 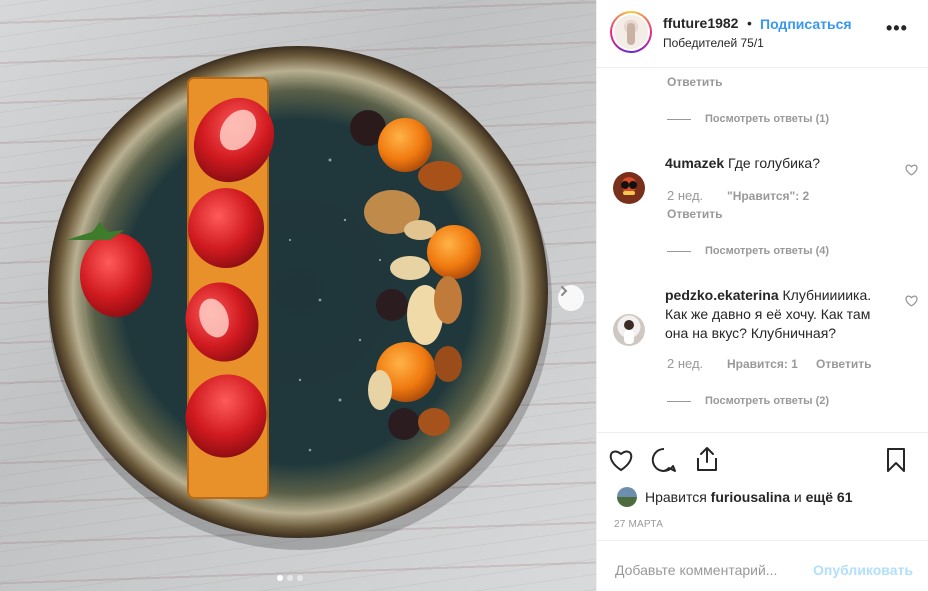 I want to click on likes-summary: Нравится furiousalina и ещё 61, so click(x=735, y=497).